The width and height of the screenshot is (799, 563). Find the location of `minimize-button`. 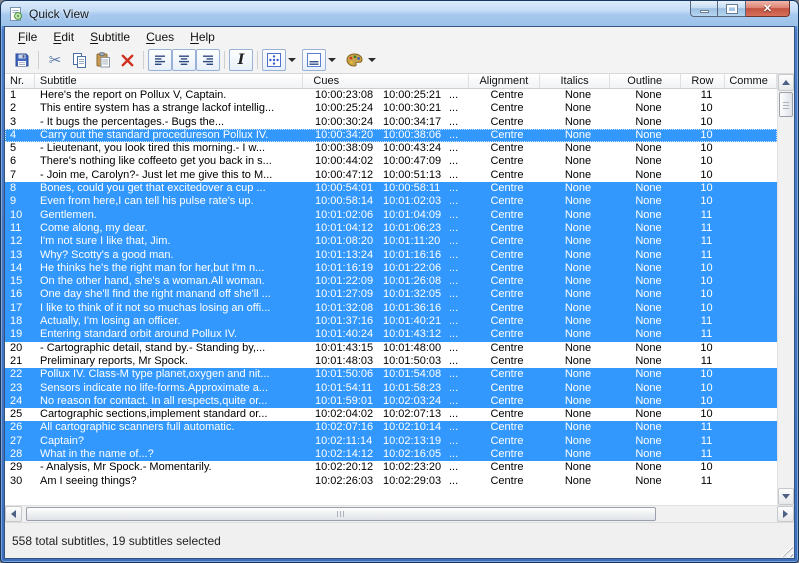

minimize-button is located at coordinates (704, 9).